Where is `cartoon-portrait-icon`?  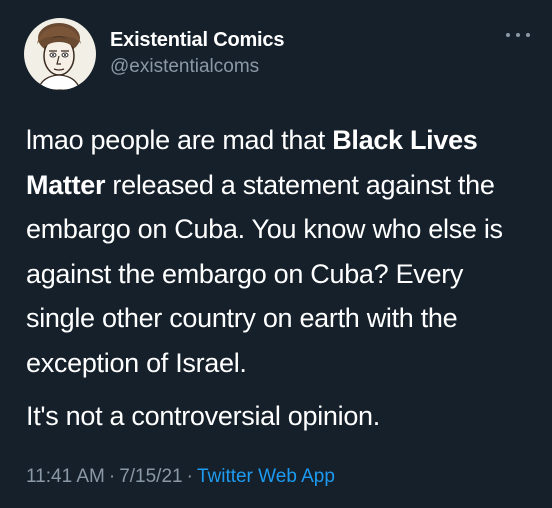 cartoon-portrait-icon is located at coordinates (59, 56).